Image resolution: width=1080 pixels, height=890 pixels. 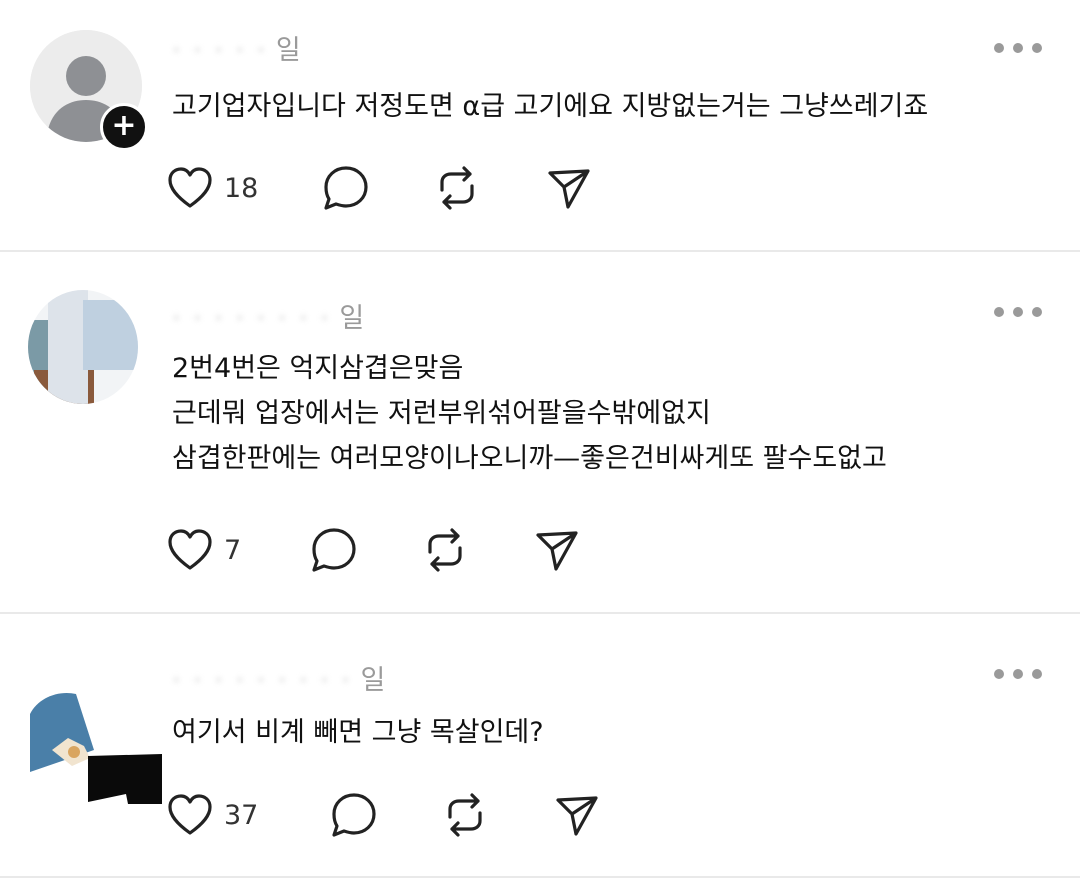 What do you see at coordinates (236, 50) in the screenshot?
I see `post-time: · · · · · 일` at bounding box center [236, 50].